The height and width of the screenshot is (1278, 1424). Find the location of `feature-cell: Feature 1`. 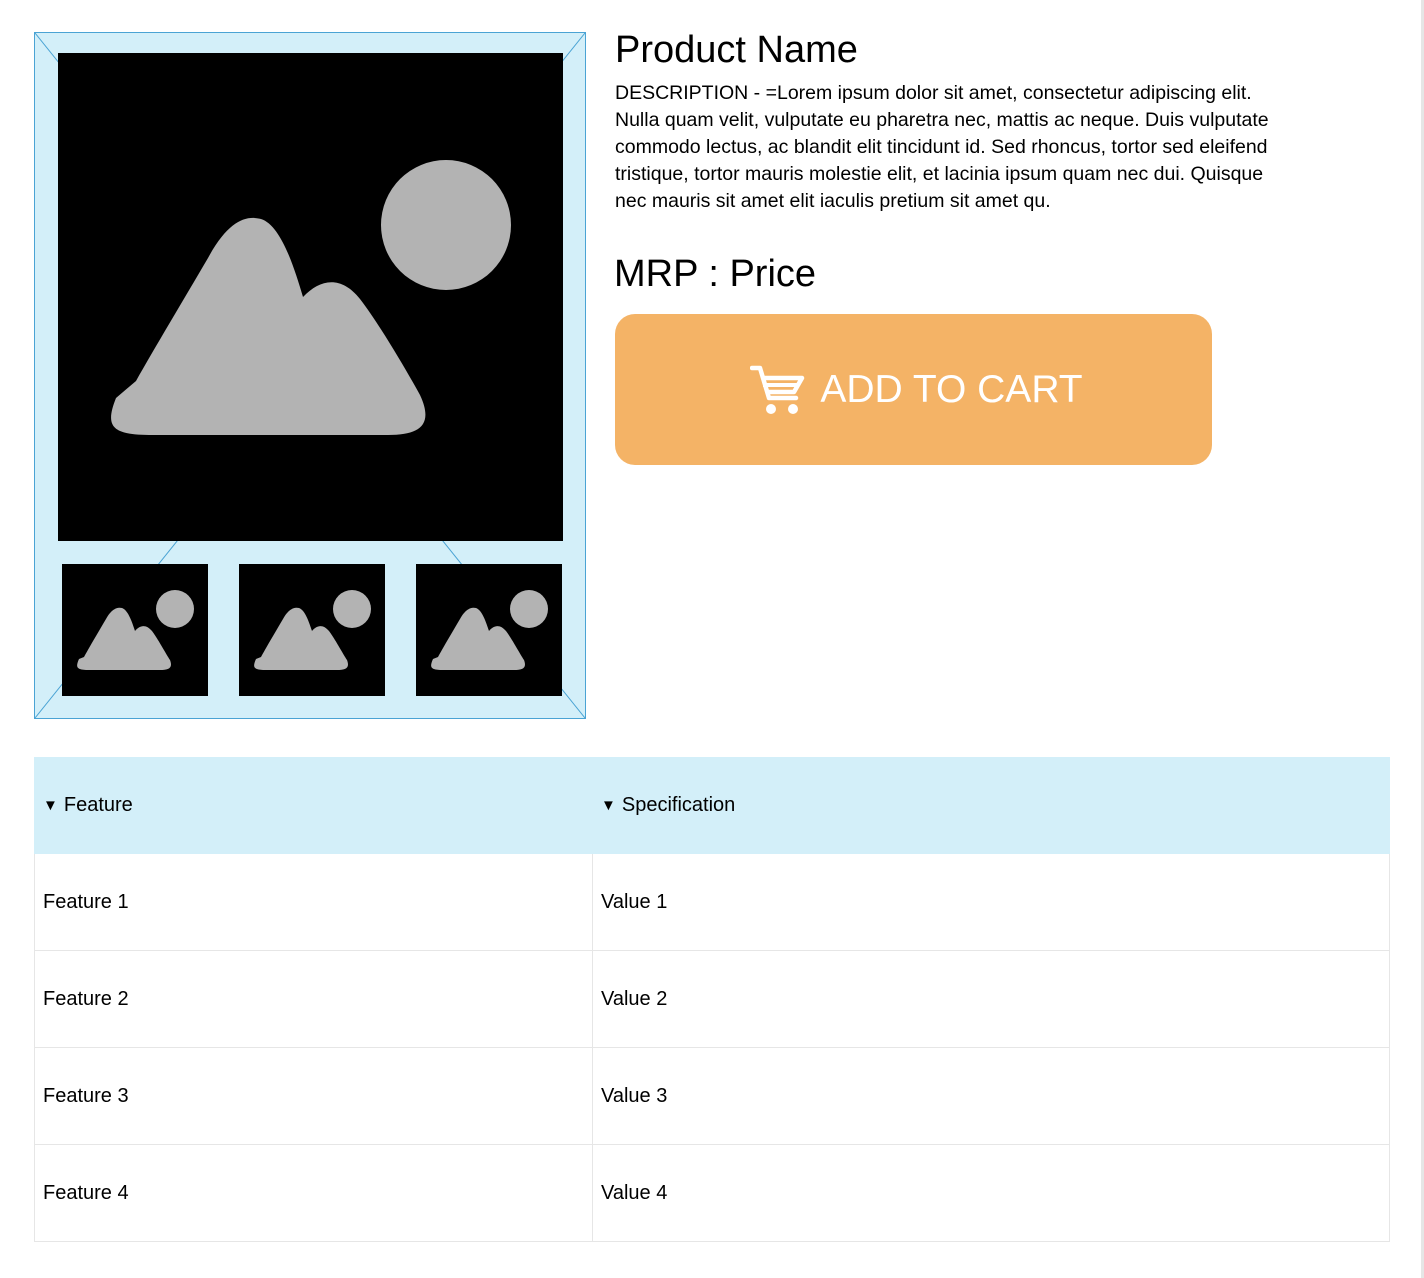

feature-cell: Feature 1 is located at coordinates (313, 902).